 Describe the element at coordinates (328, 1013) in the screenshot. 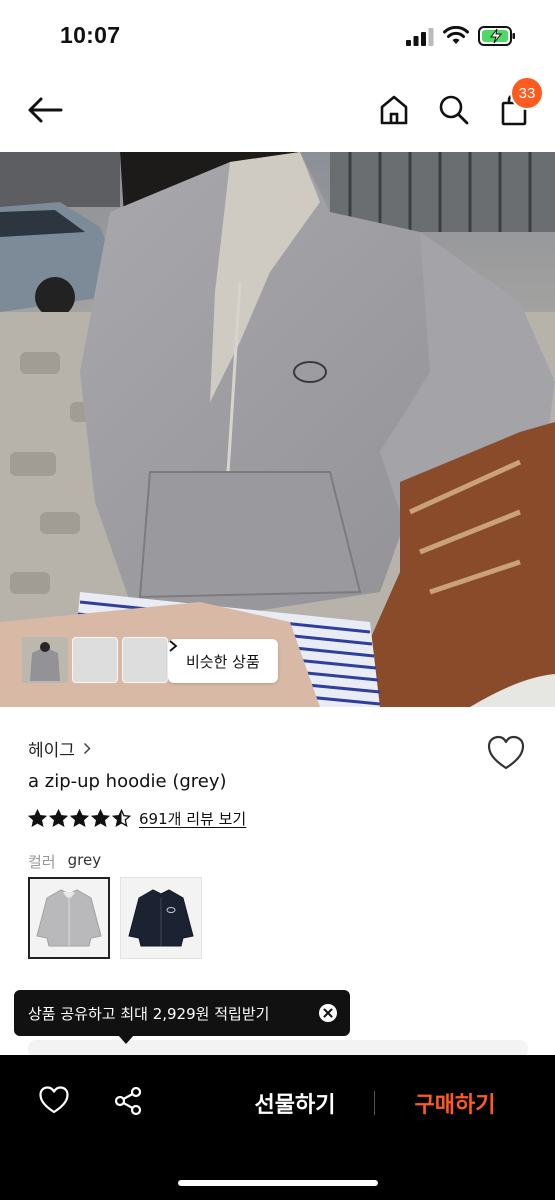

I see `close-icon` at that location.